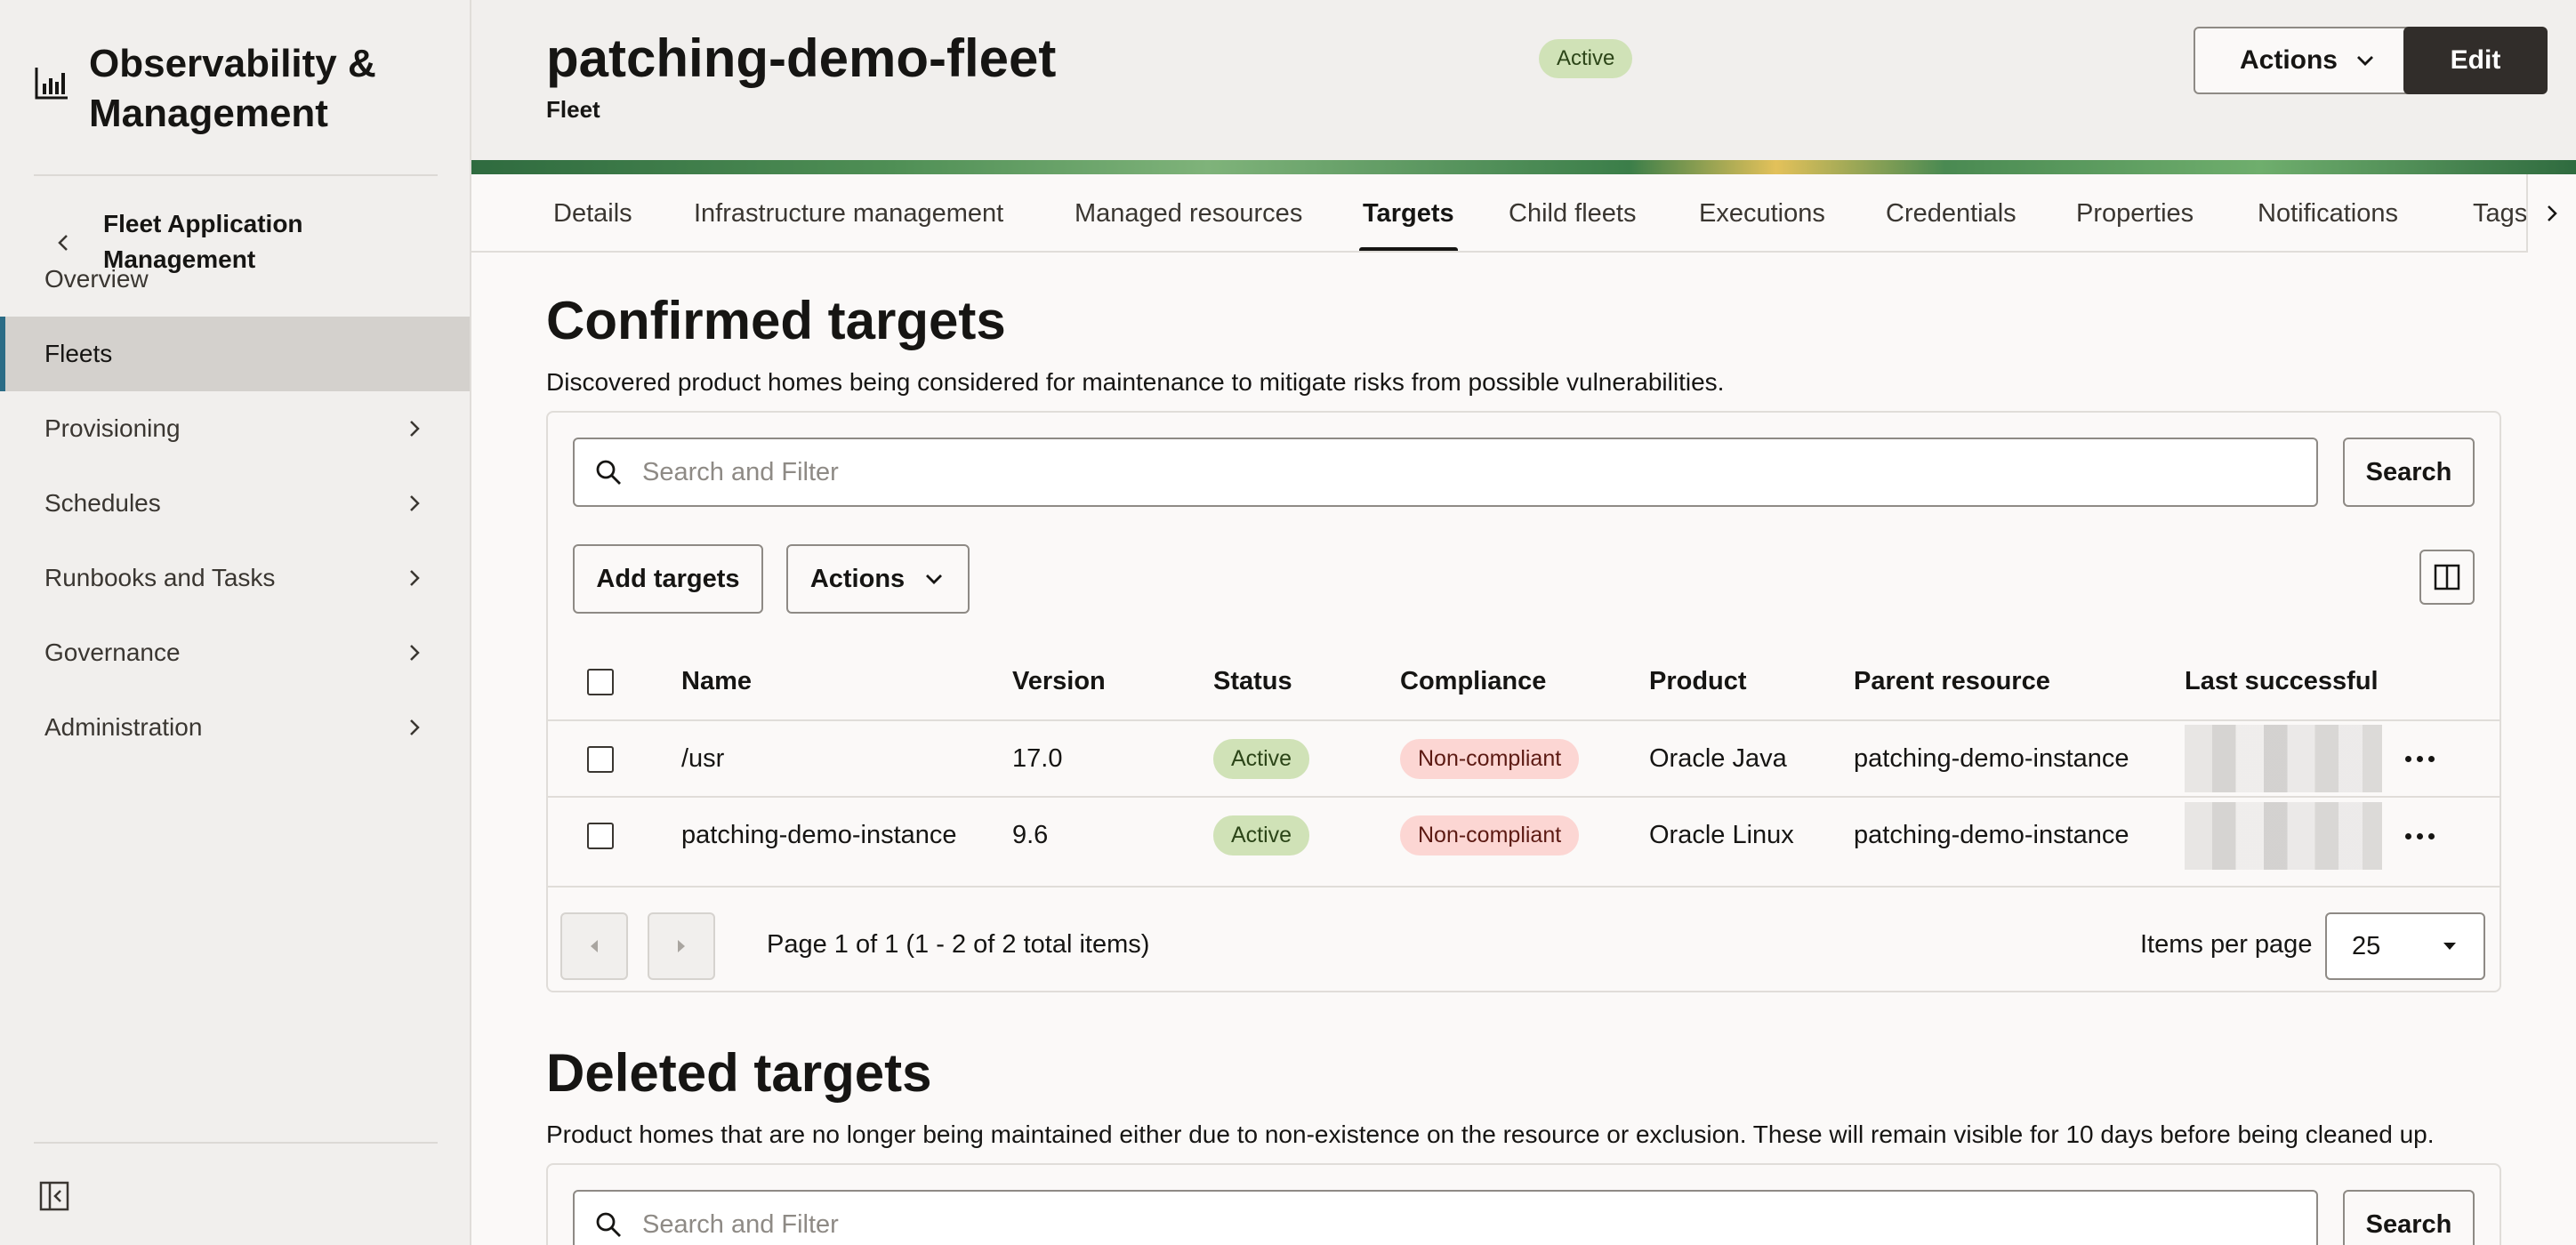 This screenshot has height=1245, width=2576. I want to click on columns-icon, so click(2447, 577).